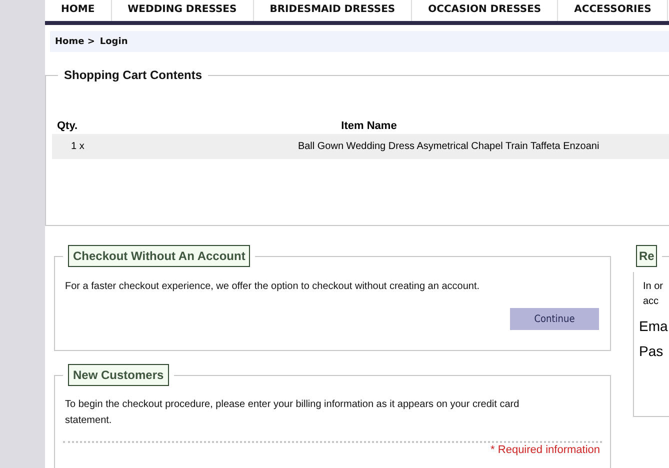 Image resolution: width=669 pixels, height=468 pixels. Describe the element at coordinates (272, 287) in the screenshot. I see `description-text: For a faster checkout experience, we offer the option to checkout without creating an account.` at that location.